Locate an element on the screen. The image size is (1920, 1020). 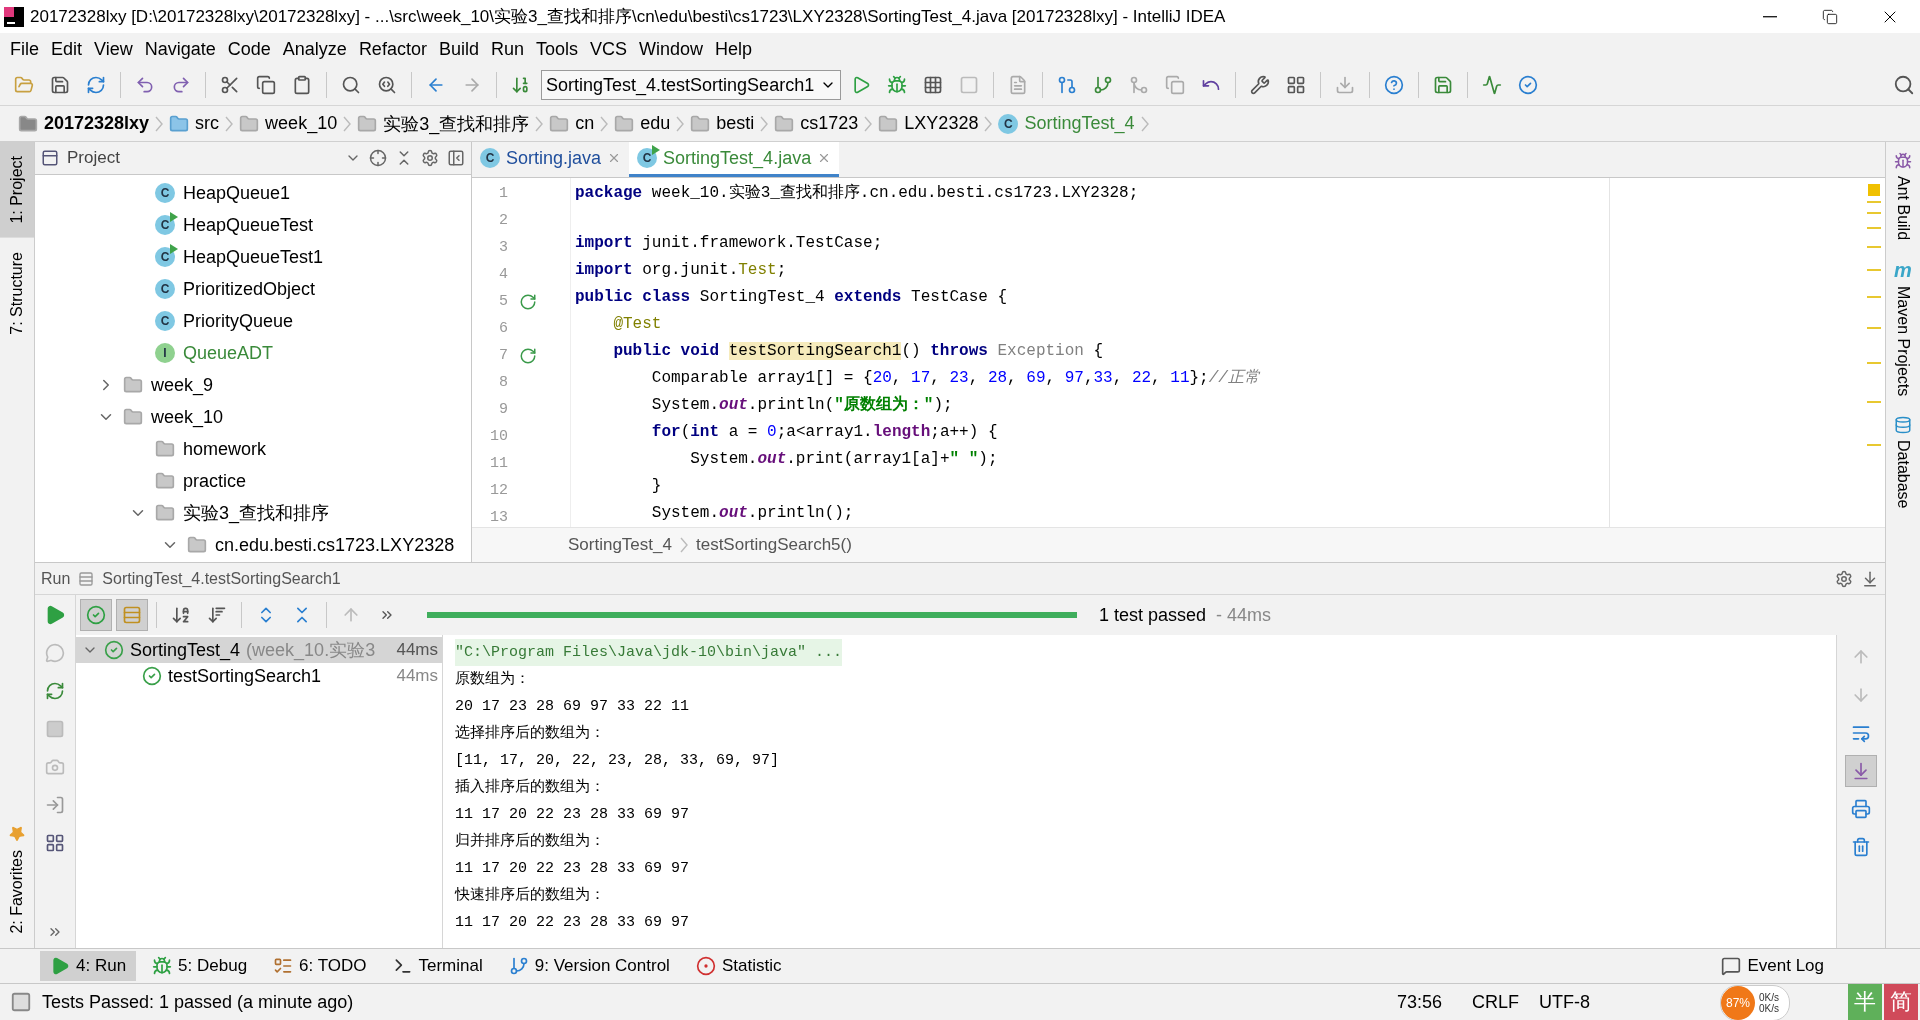
breadcrumb-item: 20172328lxy is located at coordinates (84, 123).